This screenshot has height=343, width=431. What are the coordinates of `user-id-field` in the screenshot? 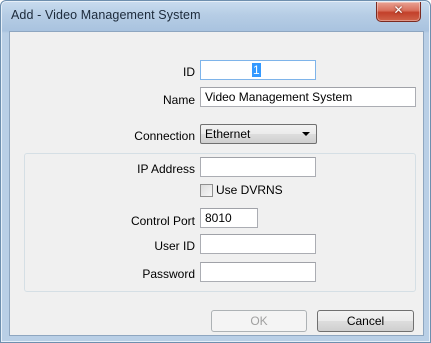 It's located at (258, 244).